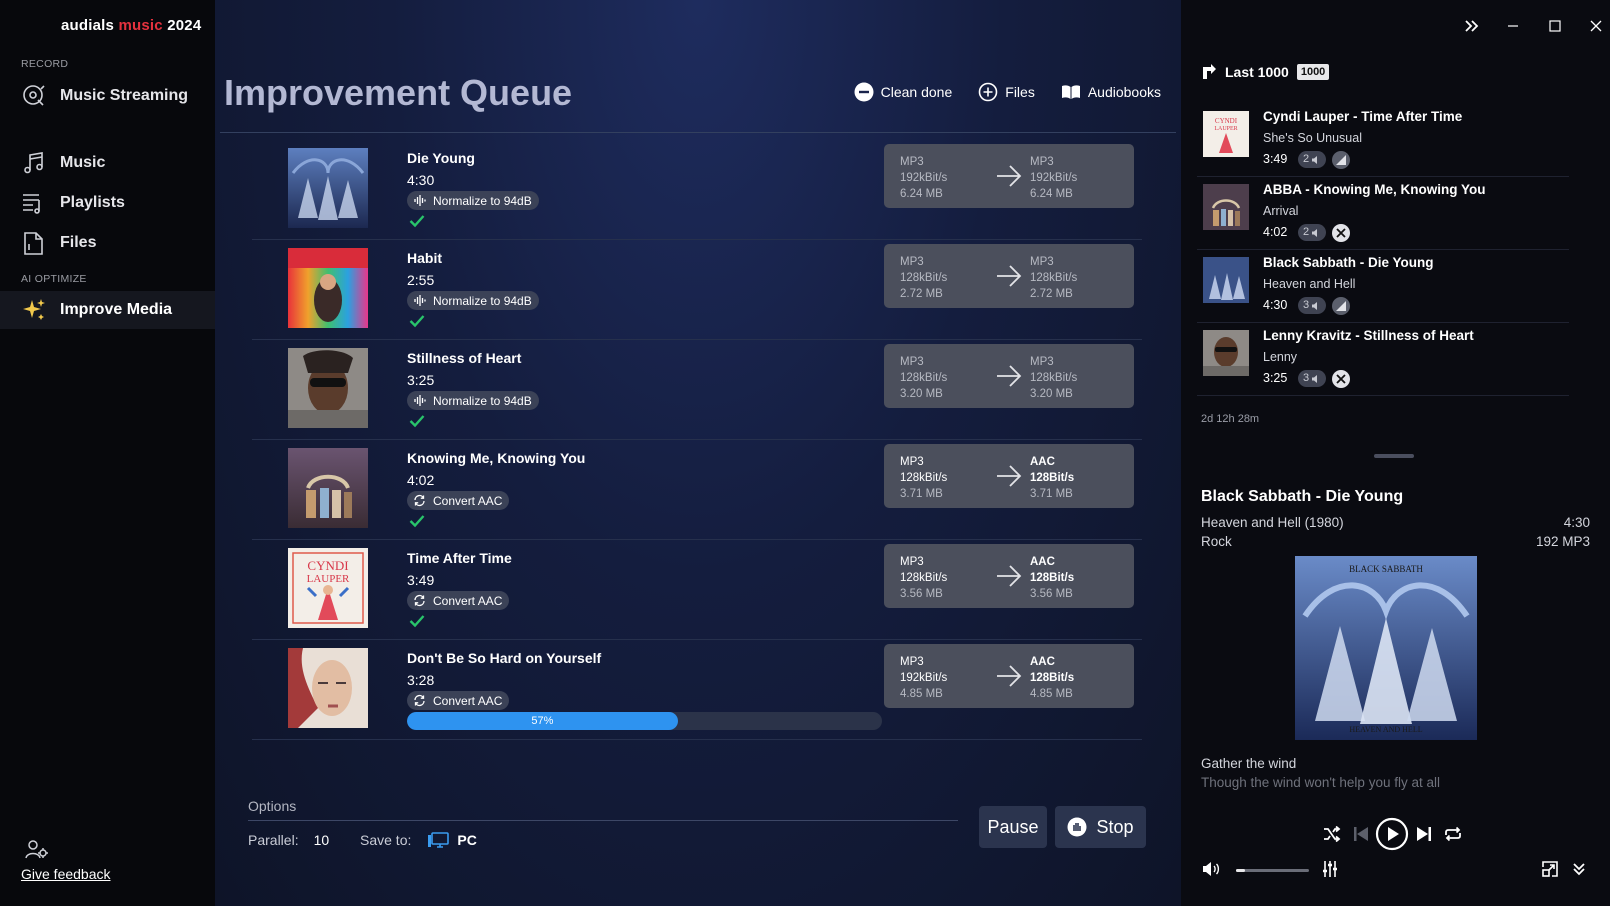  I want to click on format-size: 2.72 MB, so click(1051, 294).